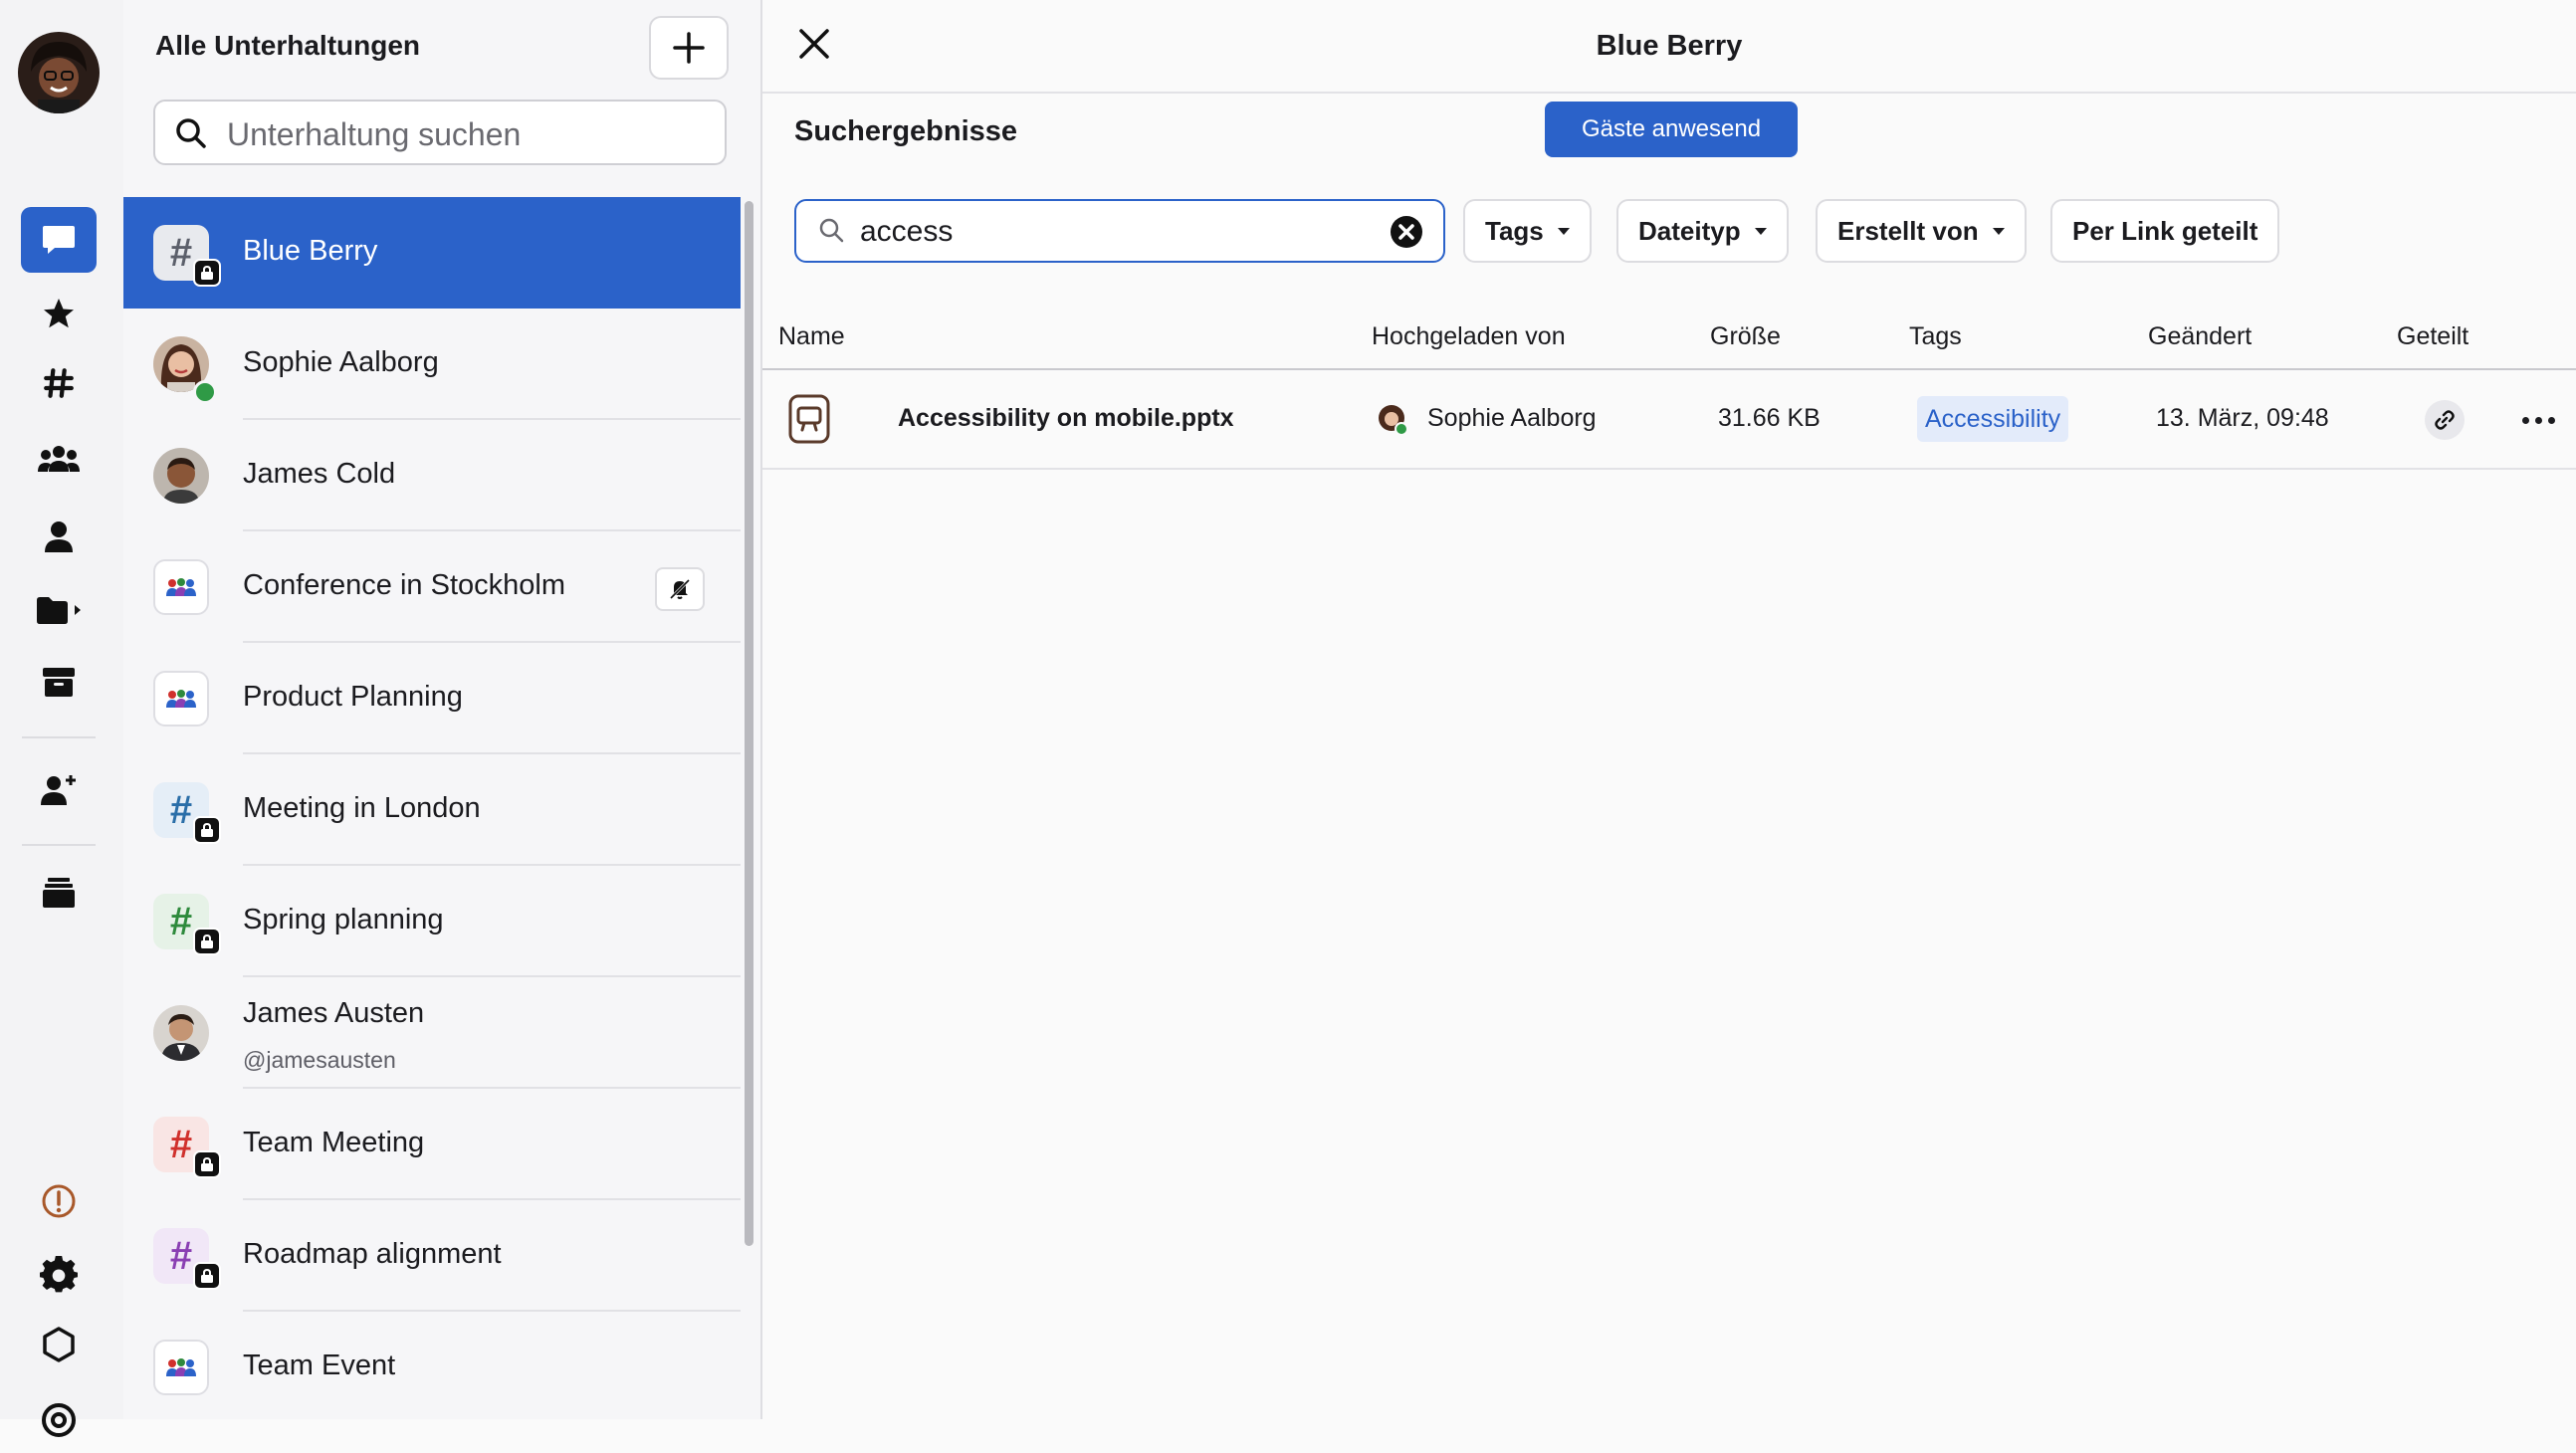 This screenshot has width=2576, height=1453. Describe the element at coordinates (1669, 47) in the screenshot. I see `header: Blue Berry` at that location.